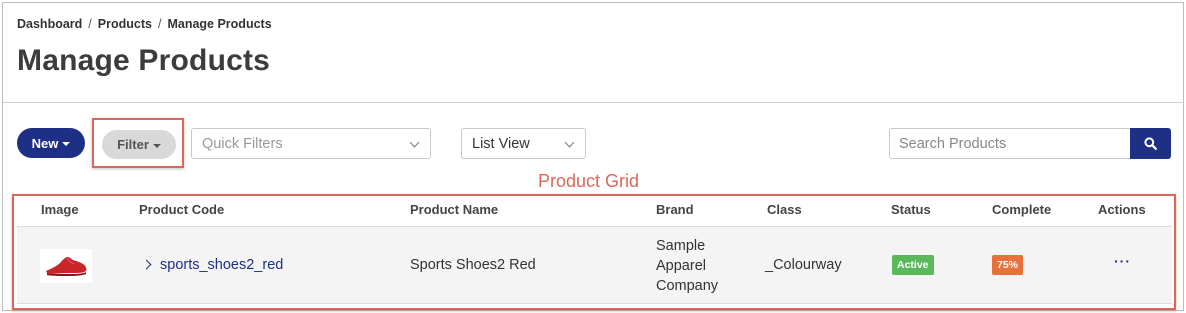  I want to click on filter-button-label: Filter, so click(133, 144).